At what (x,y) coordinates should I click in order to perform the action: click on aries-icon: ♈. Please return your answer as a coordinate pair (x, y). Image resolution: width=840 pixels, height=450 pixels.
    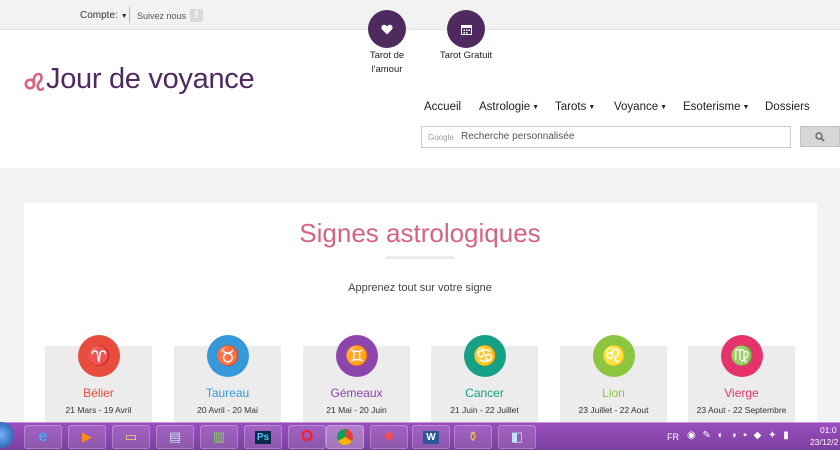
    Looking at the image, I should click on (99, 356).